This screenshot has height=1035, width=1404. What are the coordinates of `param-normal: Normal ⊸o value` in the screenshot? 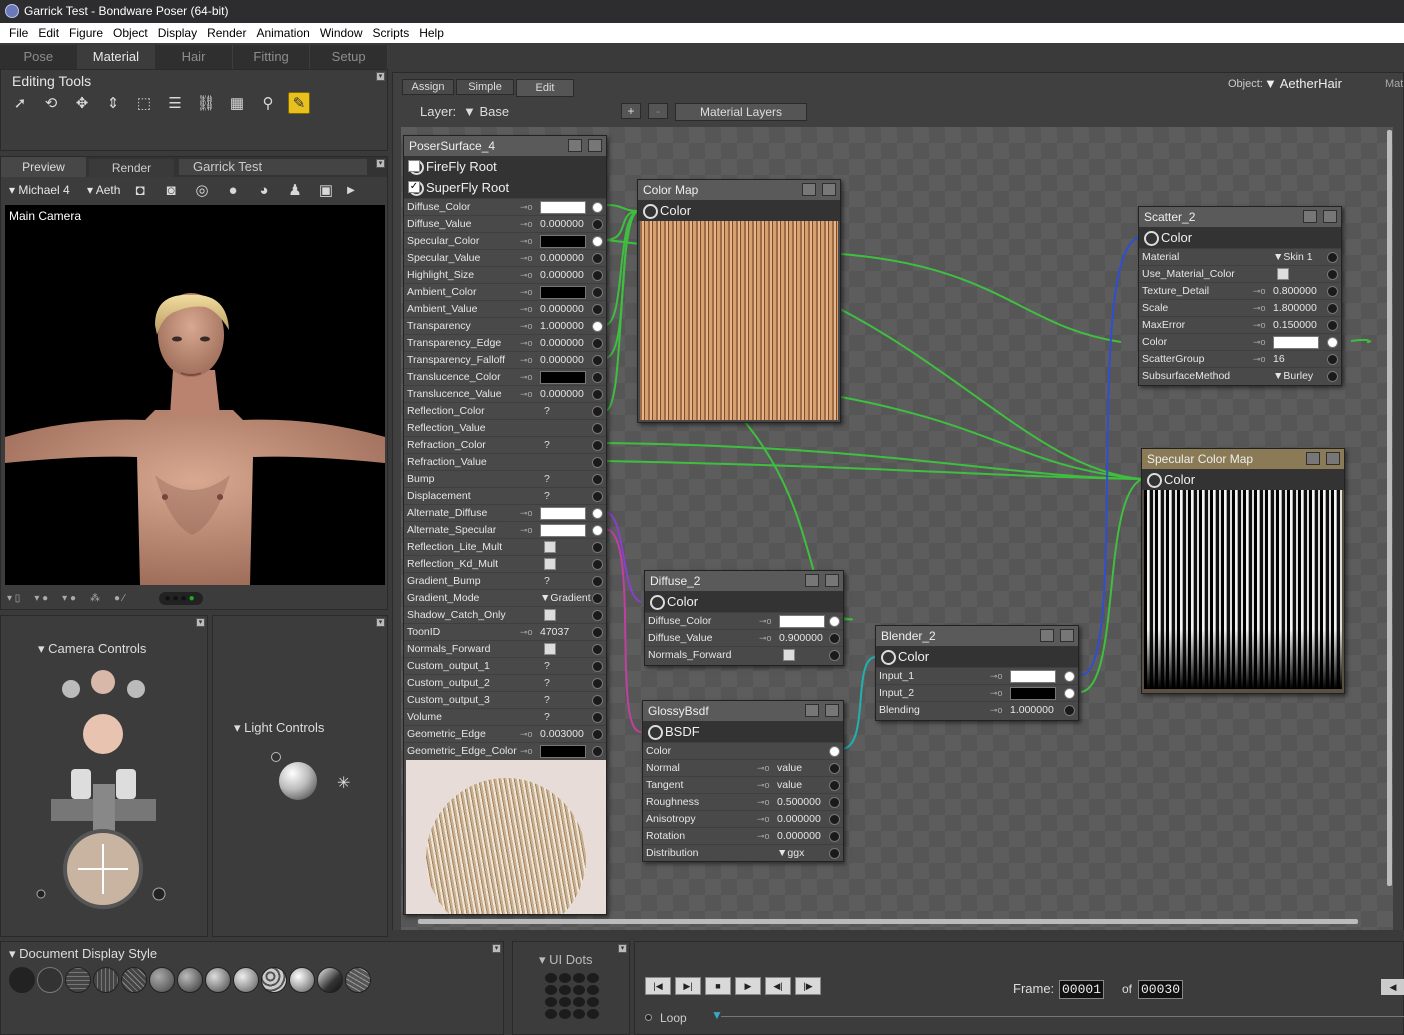 It's located at (743, 767).